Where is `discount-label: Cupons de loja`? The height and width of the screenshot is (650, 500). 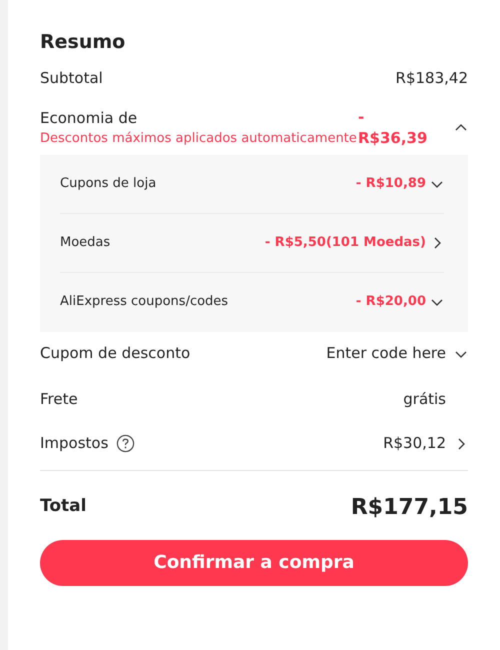
discount-label: Cupons de loja is located at coordinates (108, 183).